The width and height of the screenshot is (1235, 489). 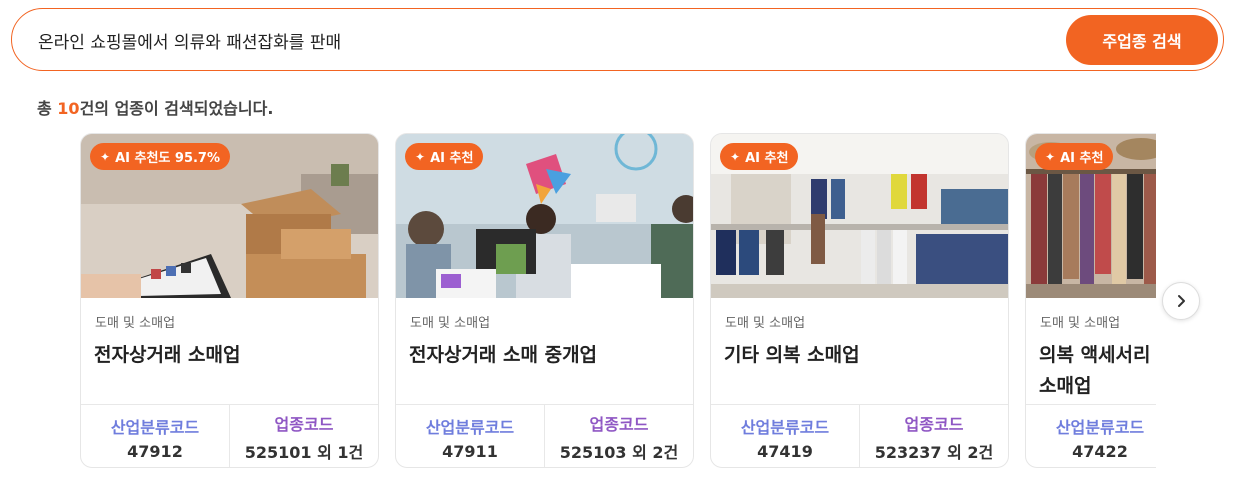 I want to click on result-summary-suffix: 건의 업종이 검색되었습니다., so click(x=176, y=108).